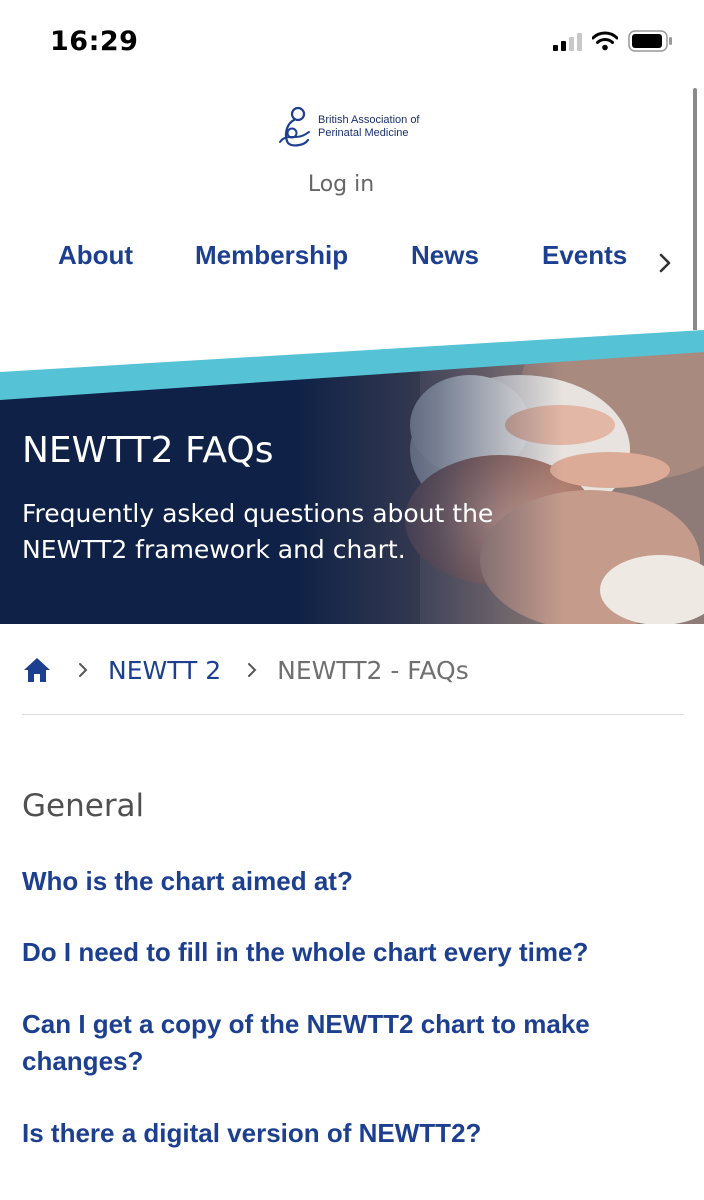 The height and width of the screenshot is (1200, 704). What do you see at coordinates (37, 670) in the screenshot?
I see `home-icon` at bounding box center [37, 670].